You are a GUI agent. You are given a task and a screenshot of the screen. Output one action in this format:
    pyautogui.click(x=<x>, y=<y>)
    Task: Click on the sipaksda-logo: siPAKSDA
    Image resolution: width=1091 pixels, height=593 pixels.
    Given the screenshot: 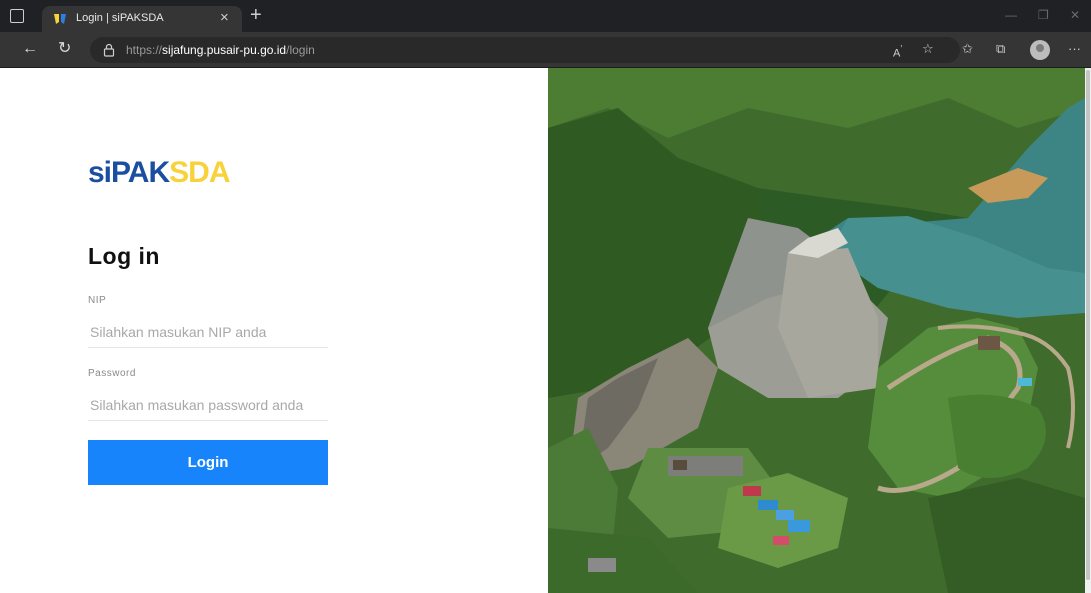 What is the action you would take?
    pyautogui.click(x=159, y=172)
    